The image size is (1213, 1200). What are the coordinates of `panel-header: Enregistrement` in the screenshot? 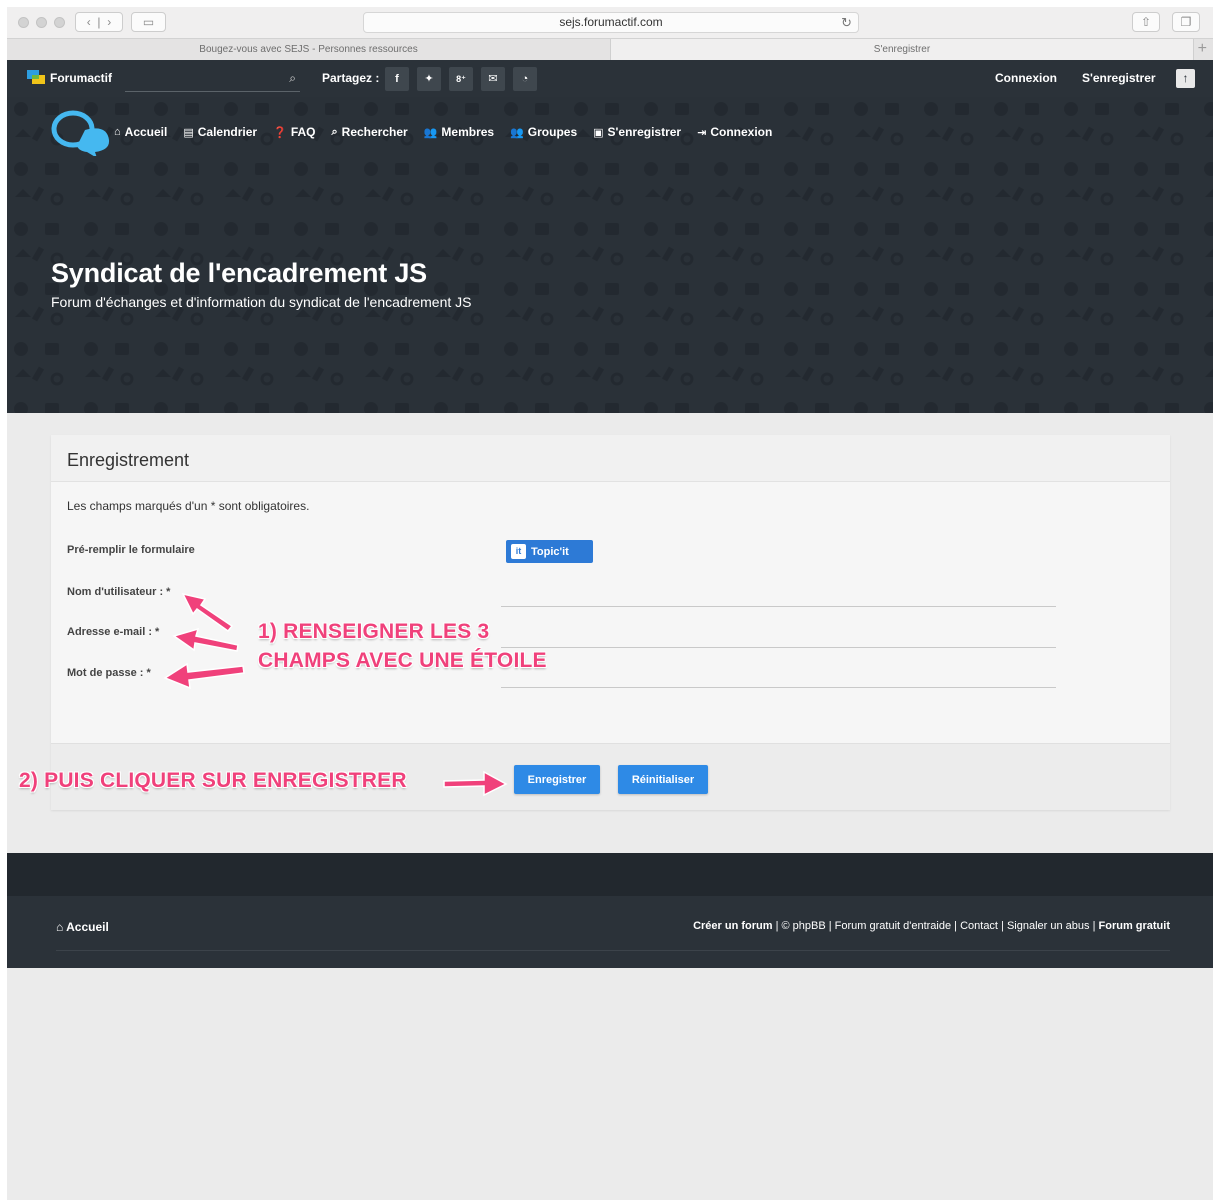 It's located at (610, 458).